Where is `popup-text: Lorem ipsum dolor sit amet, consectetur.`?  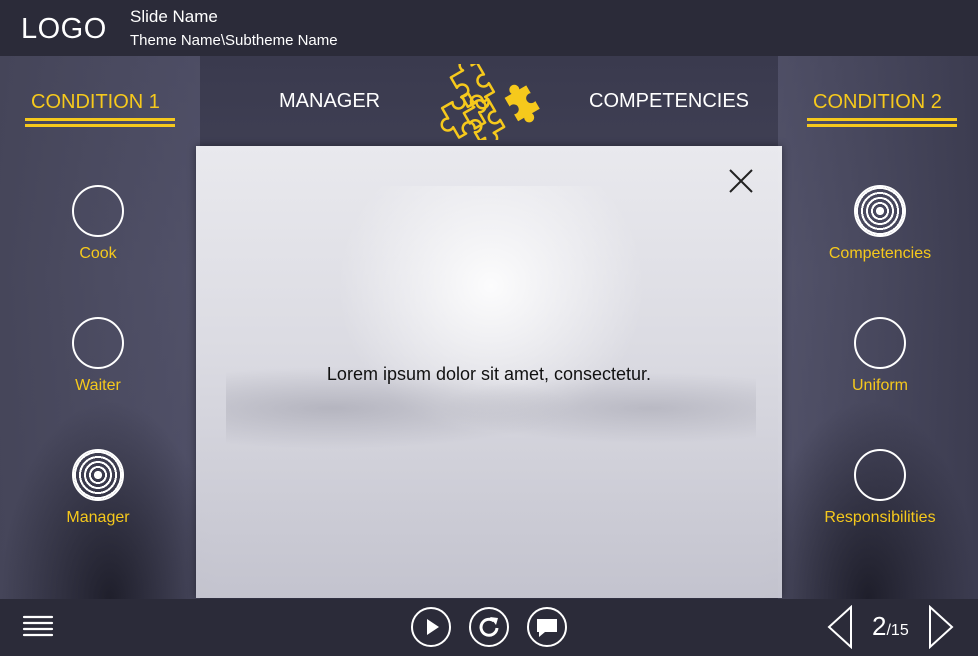 popup-text: Lorem ipsum dolor sit amet, consectetur. is located at coordinates (489, 374).